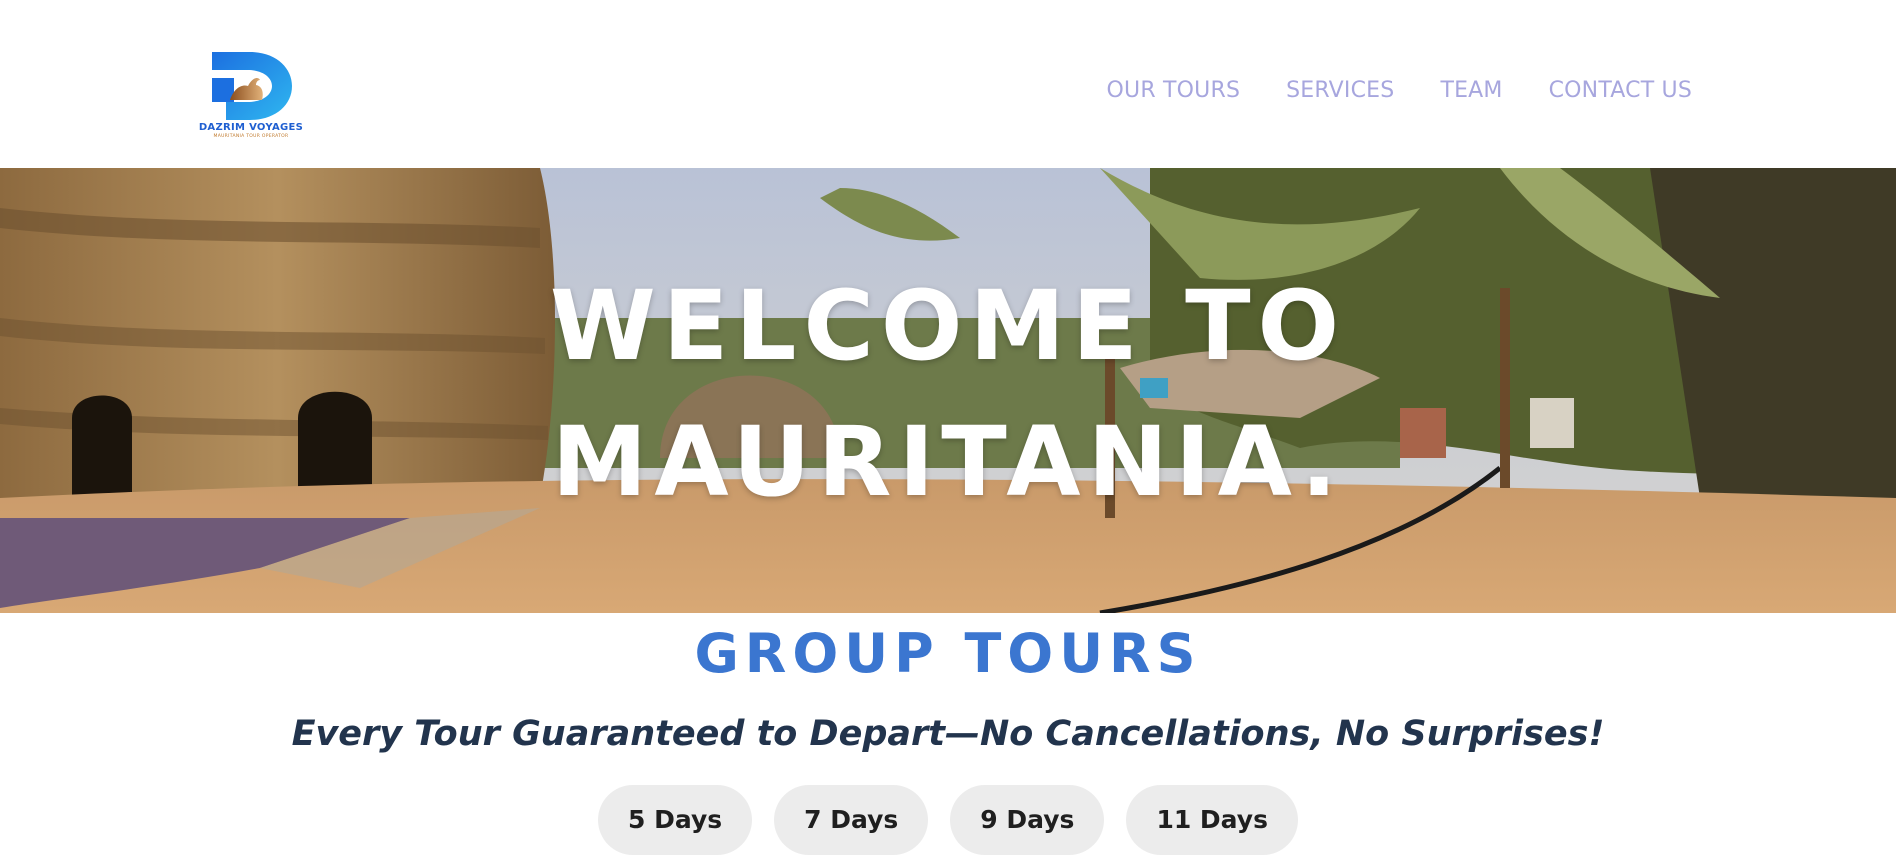  What do you see at coordinates (948, 326) in the screenshot?
I see `hero-title-line-1: WELCOME TO` at bounding box center [948, 326].